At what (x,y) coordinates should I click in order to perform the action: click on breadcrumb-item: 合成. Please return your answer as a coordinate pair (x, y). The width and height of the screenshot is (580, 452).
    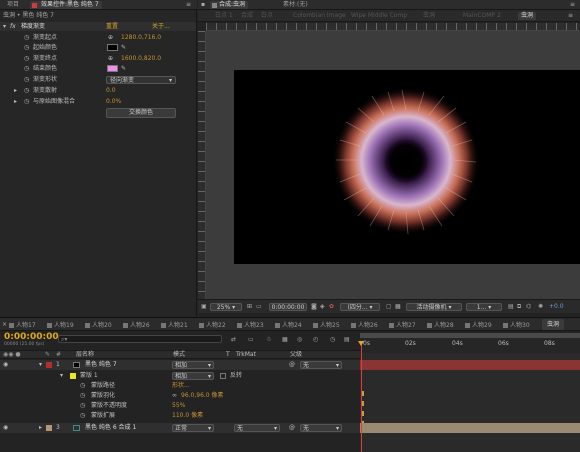
    Looking at the image, I should click on (247, 16).